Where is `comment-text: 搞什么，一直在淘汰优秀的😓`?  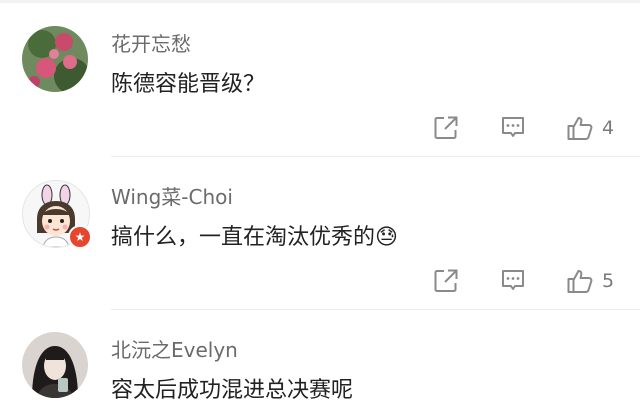
comment-text: 搞什么，一直在淘汰优秀的😓 is located at coordinates (254, 235).